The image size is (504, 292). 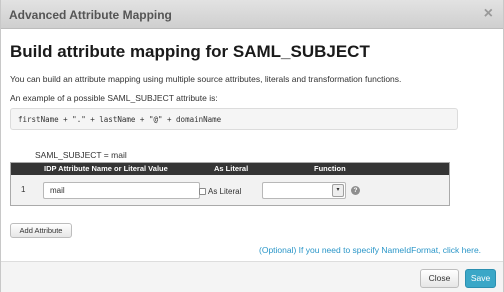 I want to click on save-button: Save, so click(x=480, y=278).